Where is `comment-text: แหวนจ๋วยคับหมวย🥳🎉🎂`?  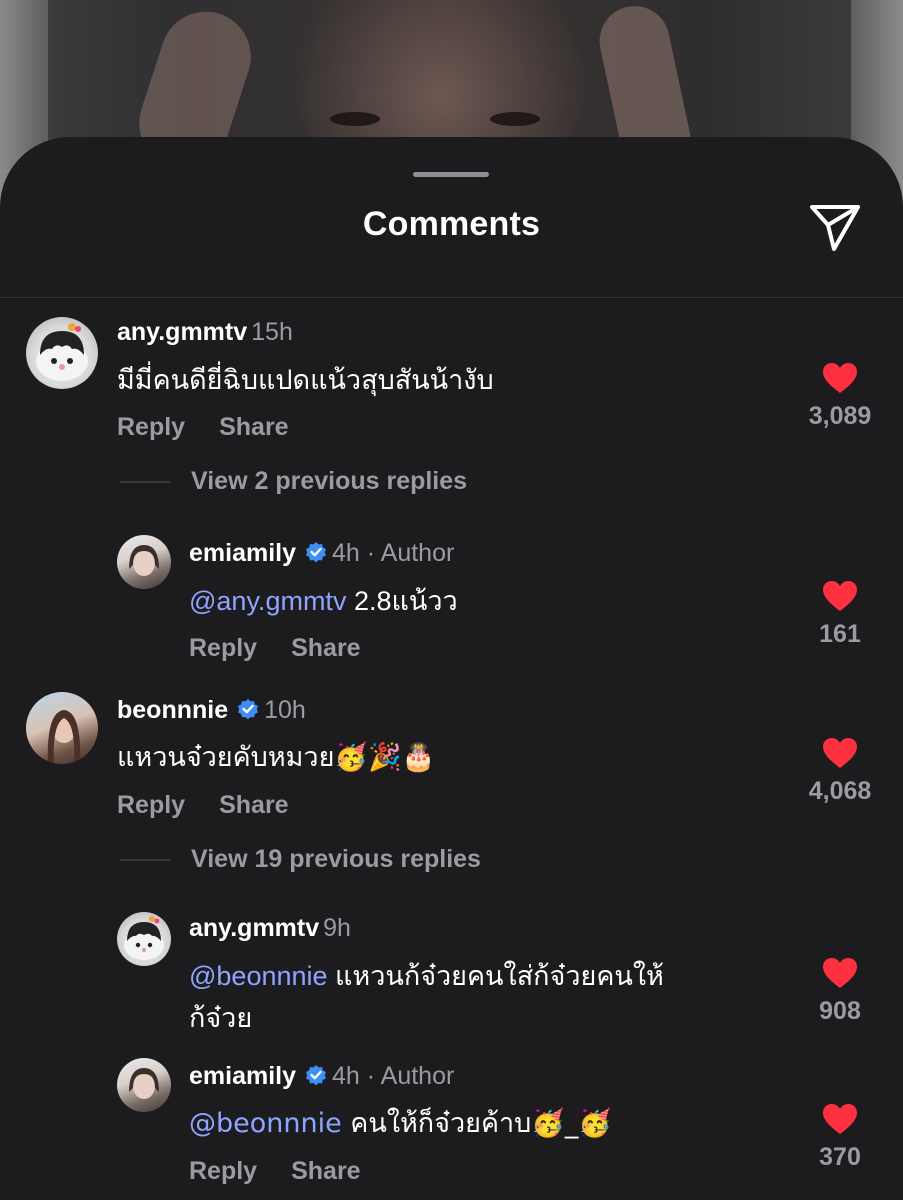
comment-text: แหวนจ๋วยคับหมวย🥳🎉🎂 is located at coordinates (276, 757).